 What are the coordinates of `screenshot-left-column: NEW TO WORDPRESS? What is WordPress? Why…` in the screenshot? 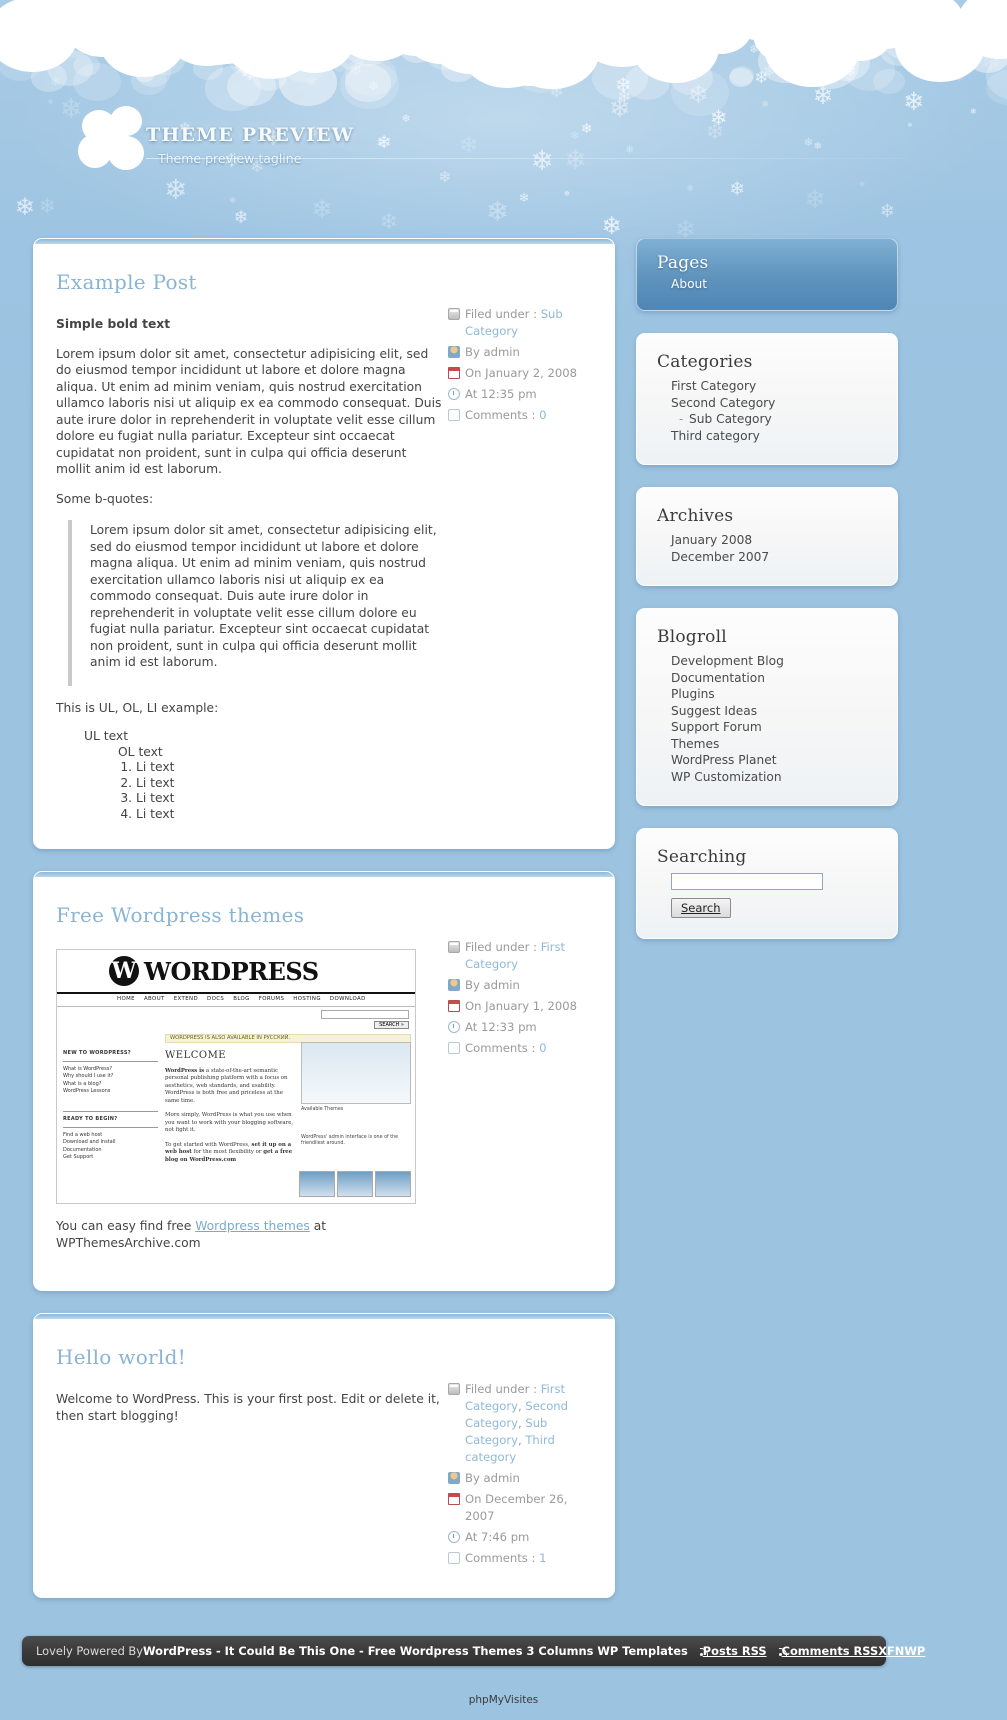 It's located at (110, 1105).